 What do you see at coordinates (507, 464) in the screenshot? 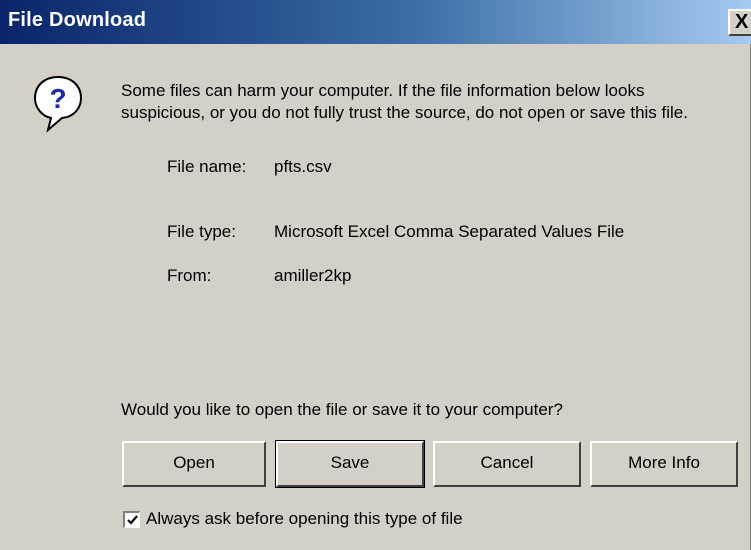
I see `cancel-button: Cancel` at bounding box center [507, 464].